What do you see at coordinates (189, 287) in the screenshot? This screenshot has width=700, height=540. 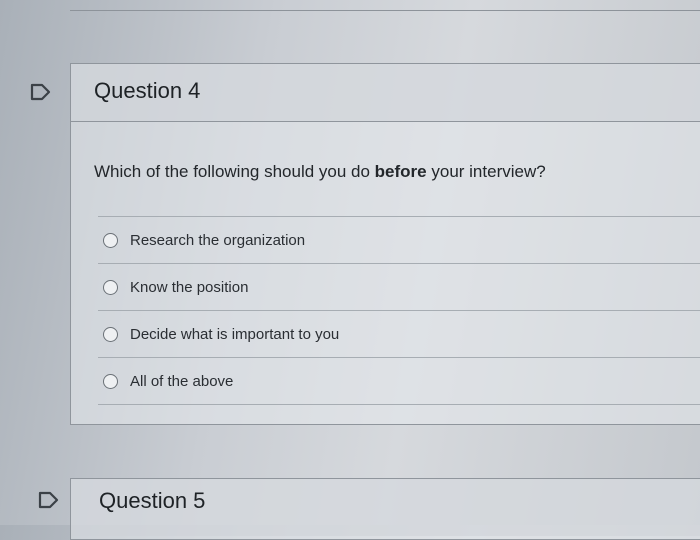 I see `answer-label: Know the position` at bounding box center [189, 287].